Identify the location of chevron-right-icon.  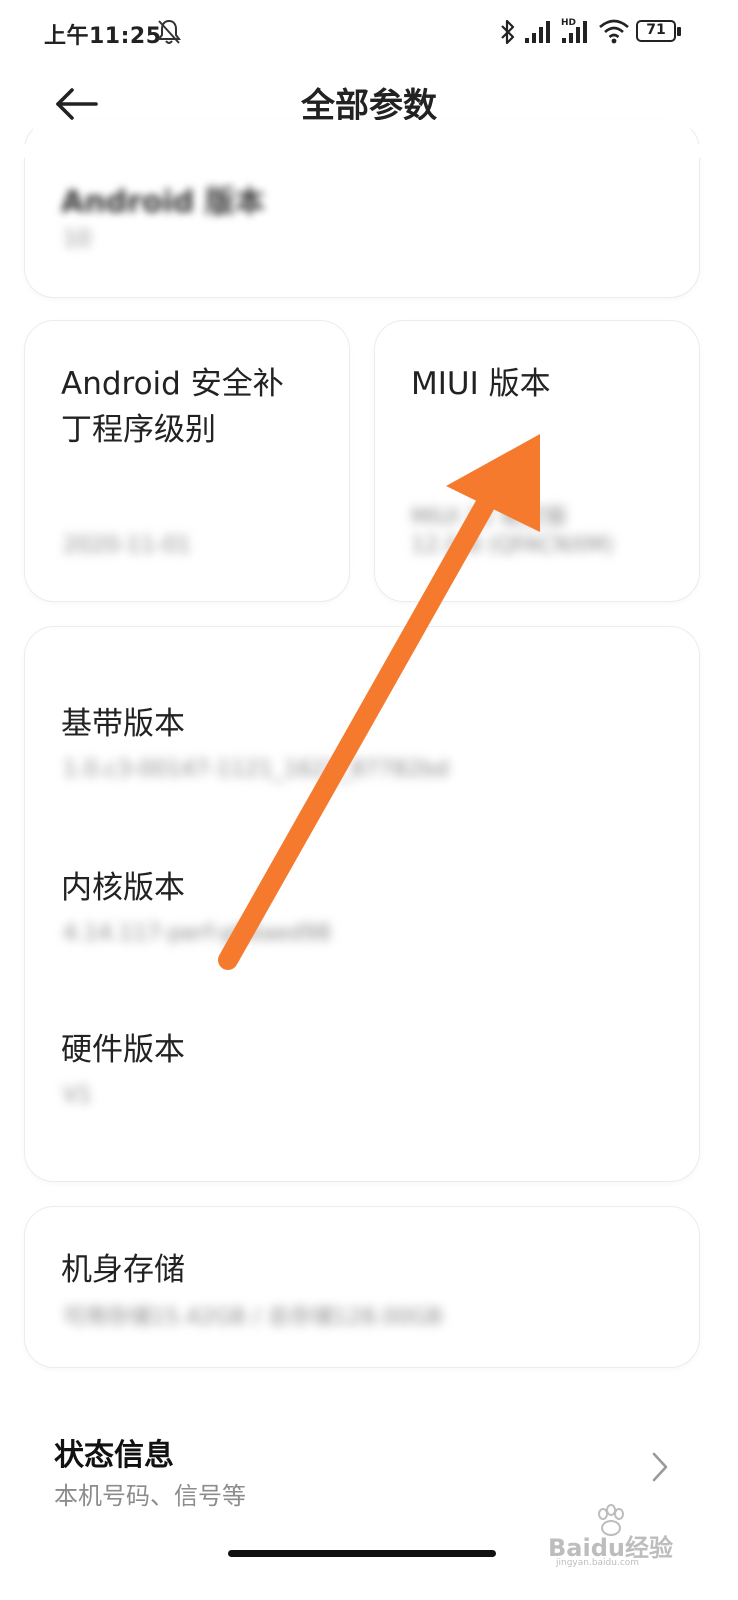
(660, 1467).